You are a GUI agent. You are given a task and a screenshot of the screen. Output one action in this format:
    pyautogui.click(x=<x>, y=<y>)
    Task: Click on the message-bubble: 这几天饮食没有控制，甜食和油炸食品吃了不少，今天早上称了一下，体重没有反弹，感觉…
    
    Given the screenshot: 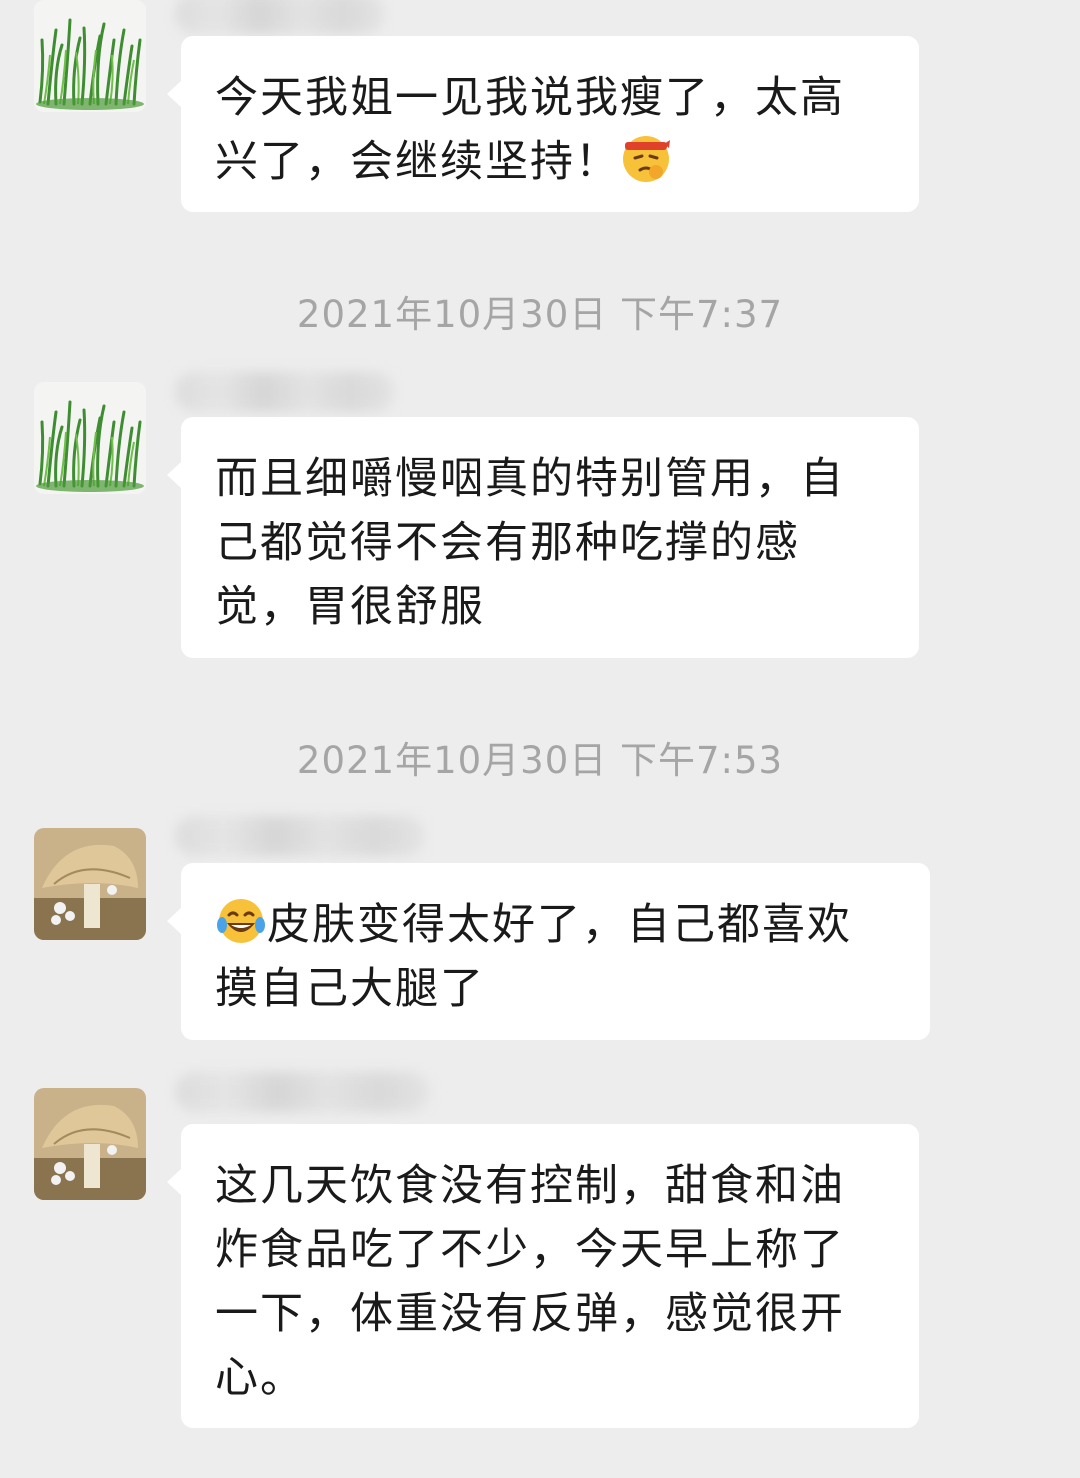 What is the action you would take?
    pyautogui.click(x=543, y=1276)
    